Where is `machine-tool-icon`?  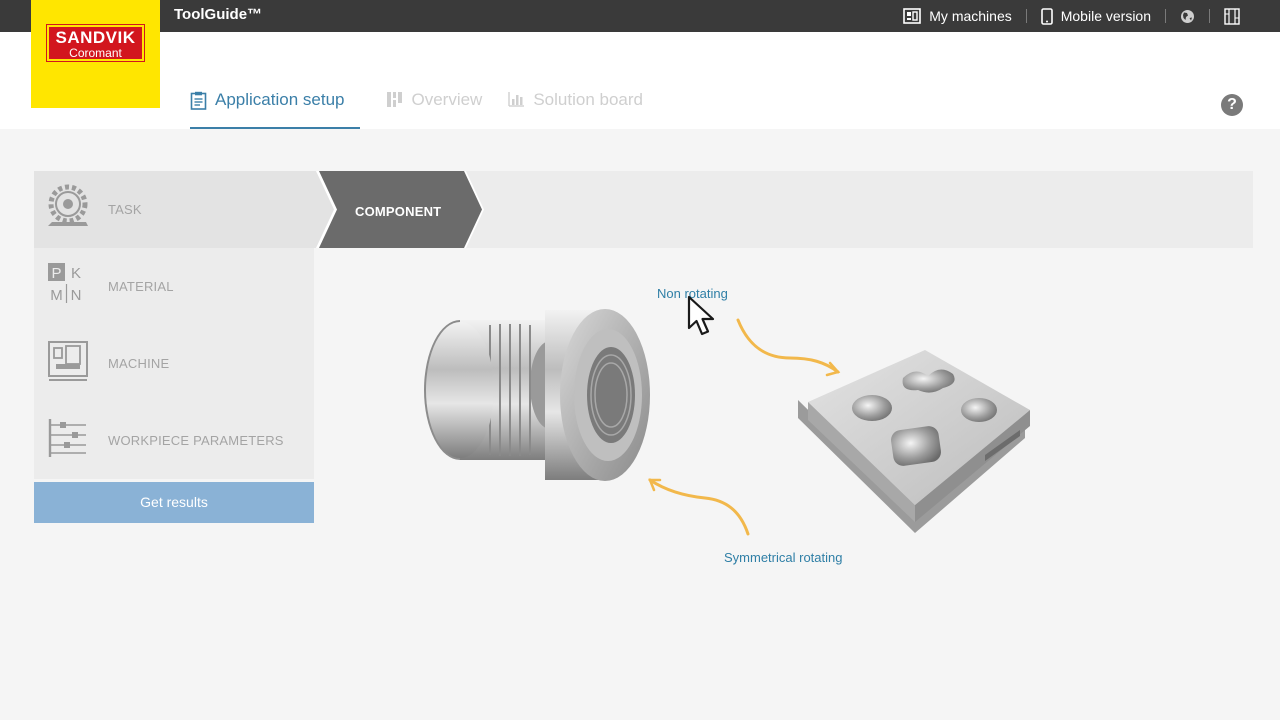 machine-tool-icon is located at coordinates (68, 361).